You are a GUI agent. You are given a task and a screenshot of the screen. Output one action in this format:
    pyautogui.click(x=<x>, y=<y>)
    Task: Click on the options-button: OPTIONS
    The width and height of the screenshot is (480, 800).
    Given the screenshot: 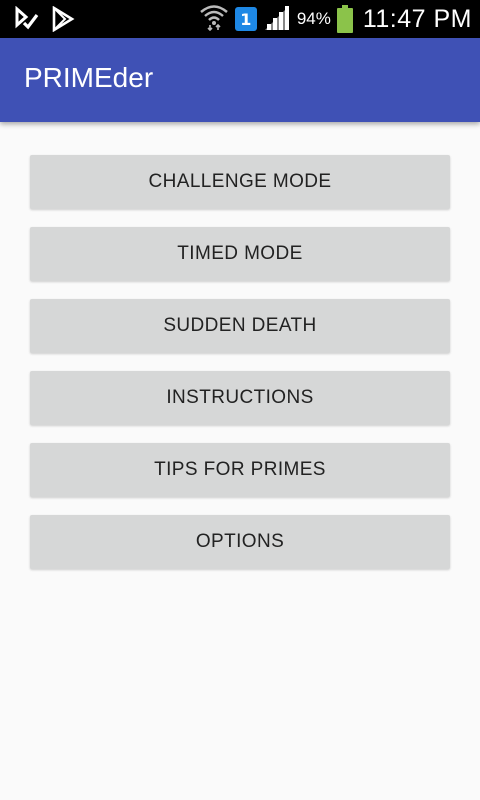 What is the action you would take?
    pyautogui.click(x=240, y=542)
    